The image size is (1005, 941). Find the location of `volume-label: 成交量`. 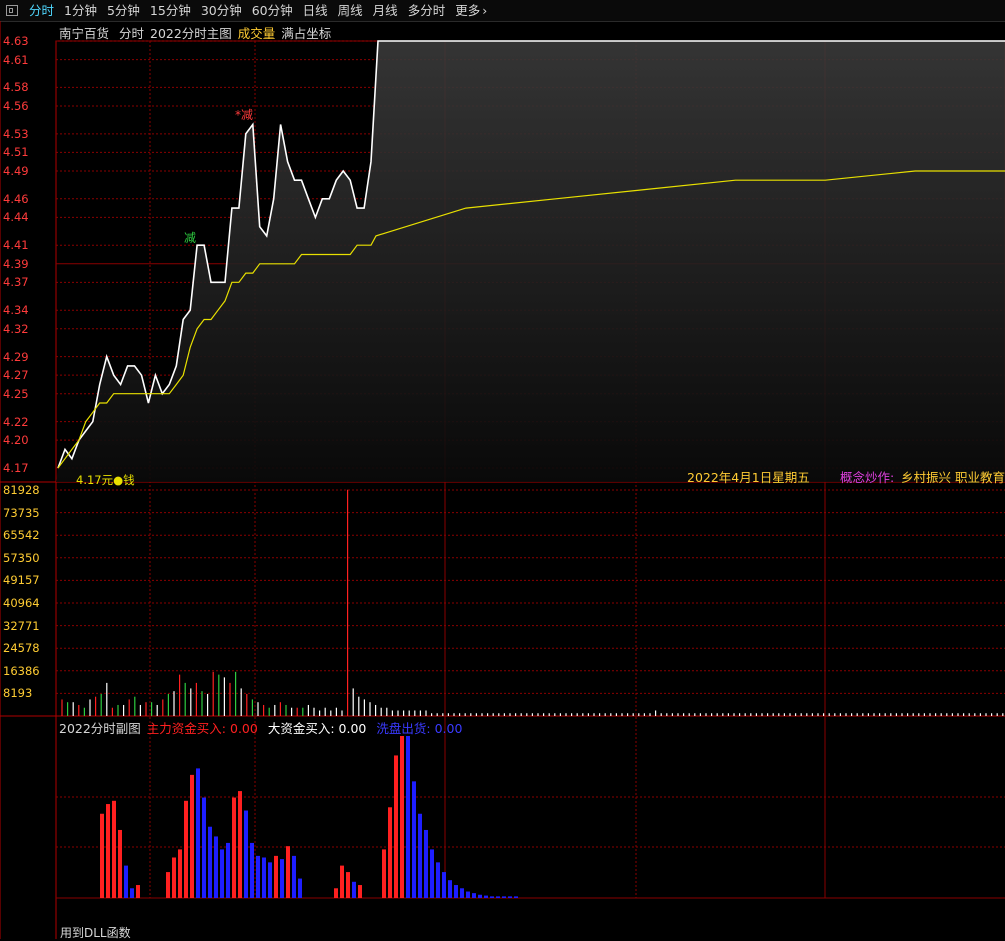

volume-label: 成交量 is located at coordinates (256, 33).